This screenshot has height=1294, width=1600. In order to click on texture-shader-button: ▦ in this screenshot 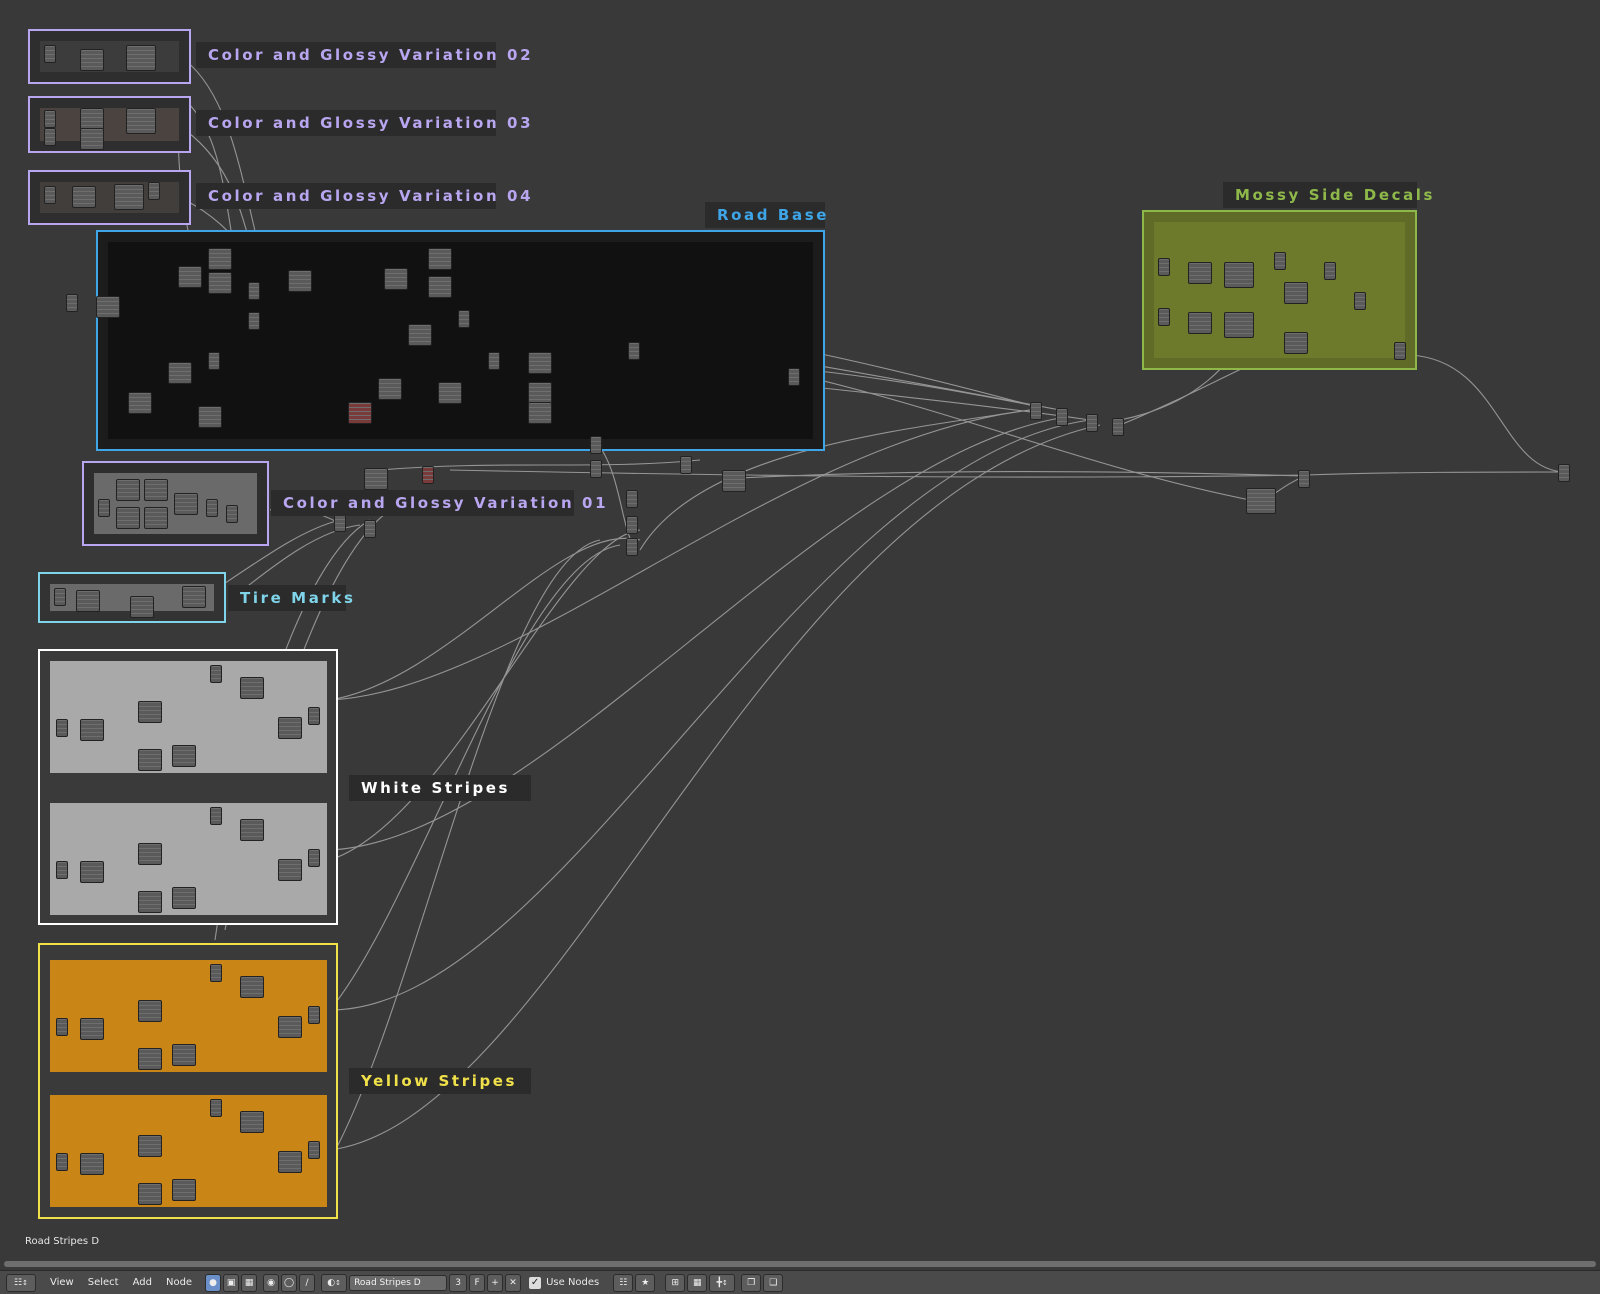, I will do `click(249, 1282)`.